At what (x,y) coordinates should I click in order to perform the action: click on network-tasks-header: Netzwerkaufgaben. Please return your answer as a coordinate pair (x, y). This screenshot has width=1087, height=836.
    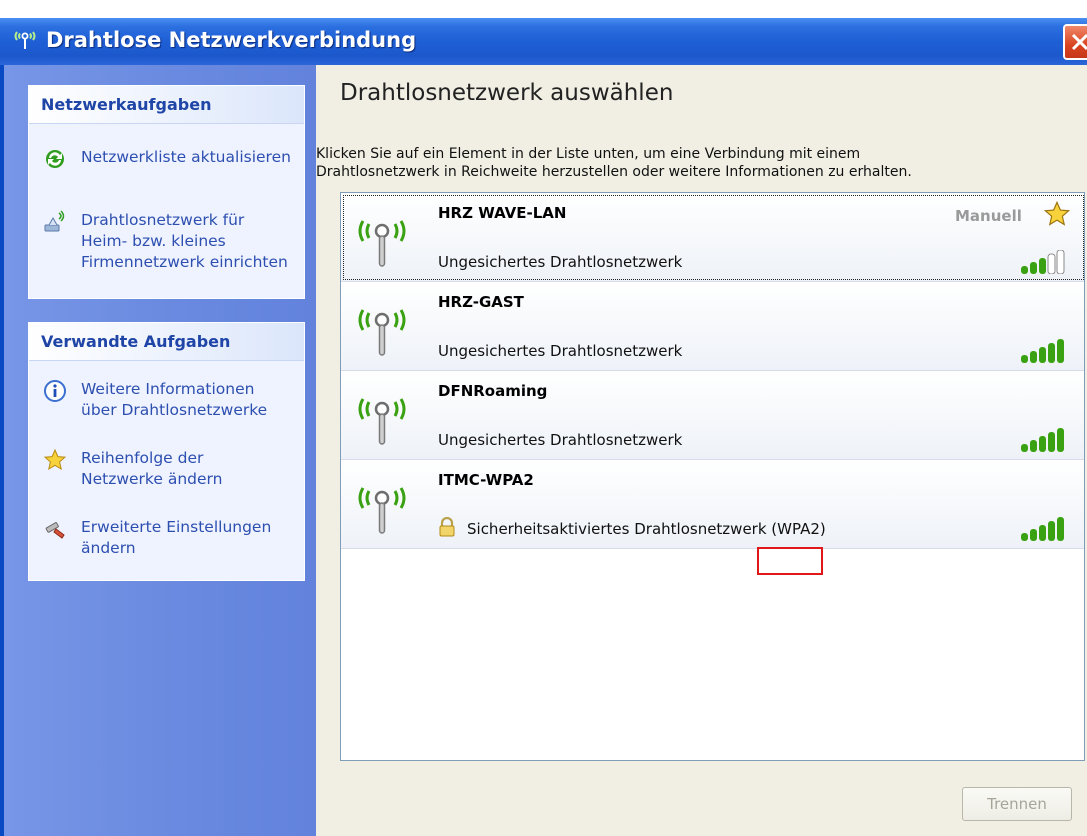
    Looking at the image, I should click on (166, 105).